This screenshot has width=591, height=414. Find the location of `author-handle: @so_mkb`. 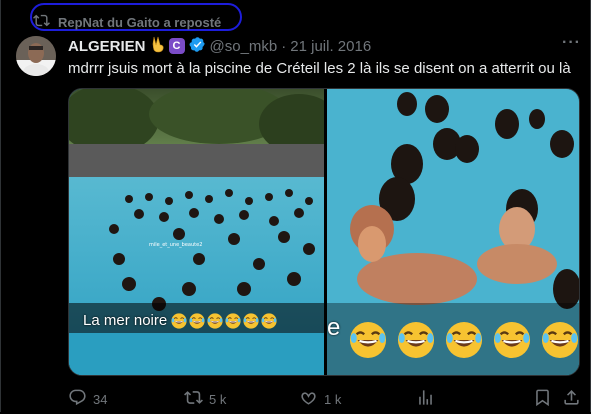

author-handle: @so_mkb is located at coordinates (244, 46).